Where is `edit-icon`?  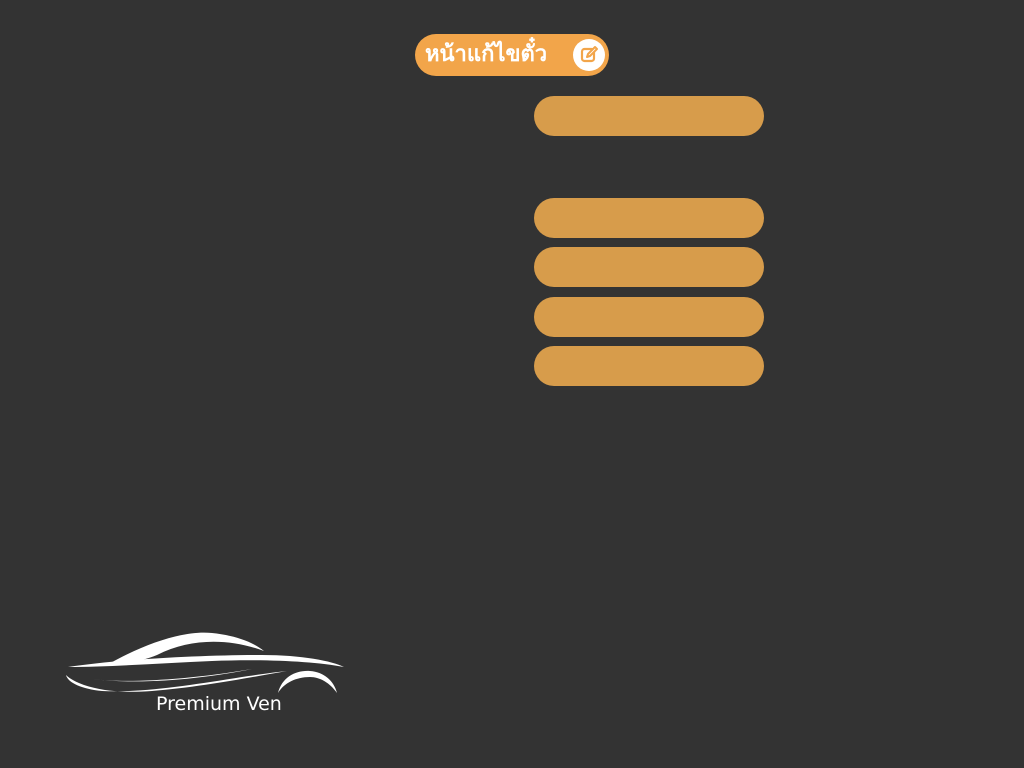
edit-icon is located at coordinates (589, 55).